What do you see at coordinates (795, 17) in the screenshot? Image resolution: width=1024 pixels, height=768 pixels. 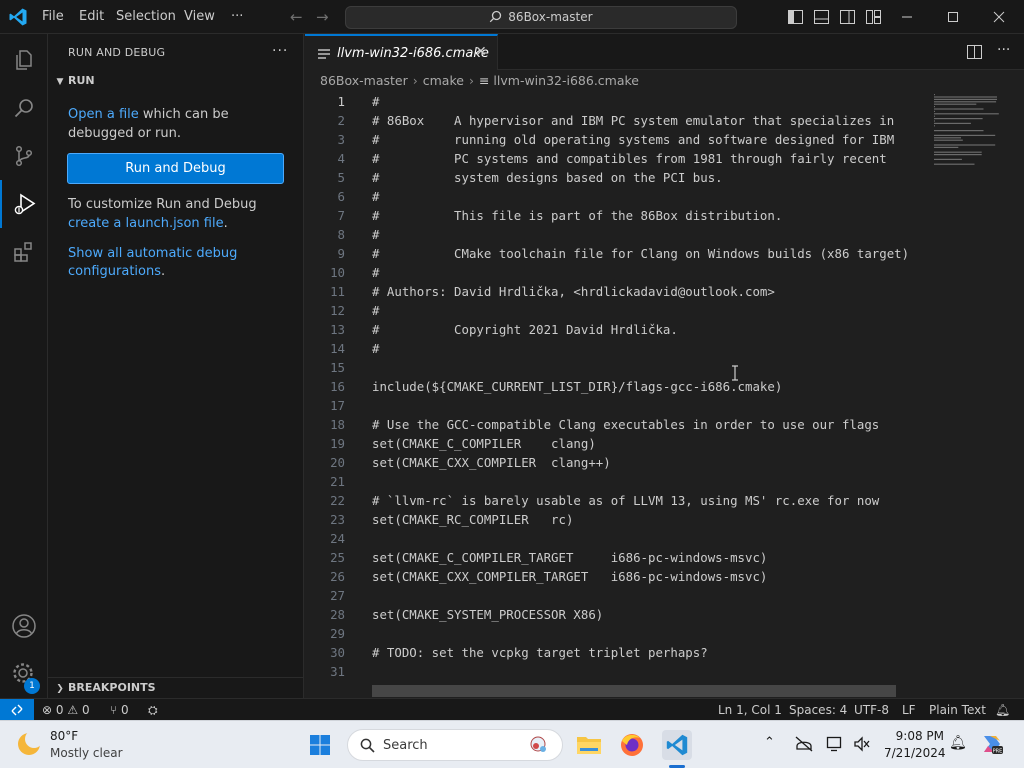 I see `toggle-primary-sidebar-icon` at bounding box center [795, 17].